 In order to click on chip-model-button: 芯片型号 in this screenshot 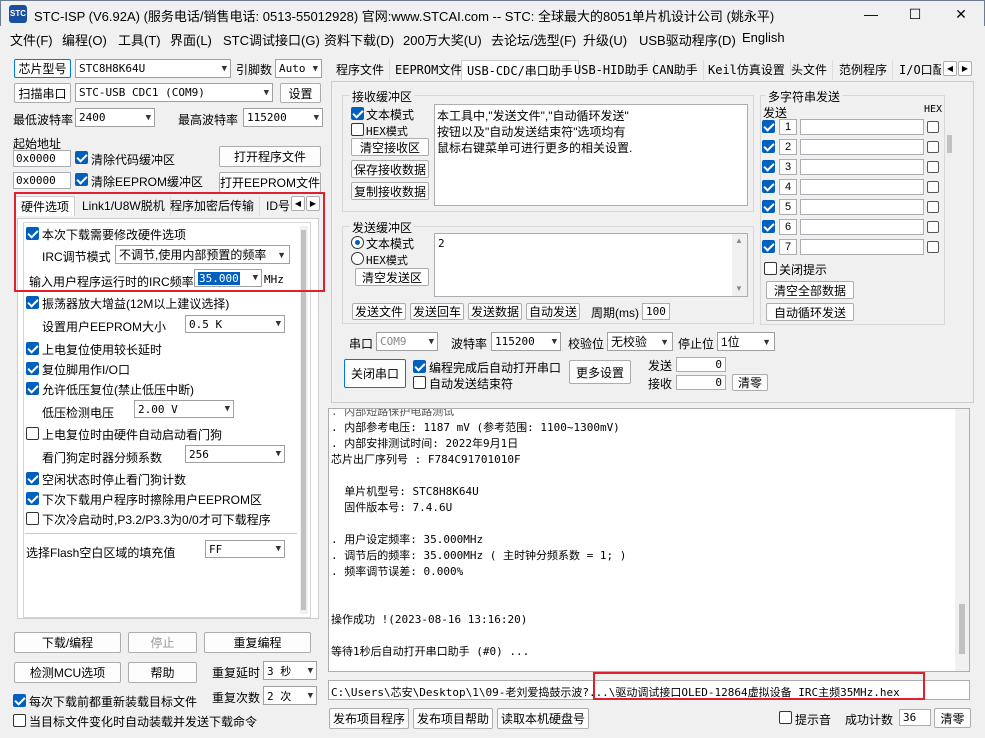, I will do `click(42, 68)`.